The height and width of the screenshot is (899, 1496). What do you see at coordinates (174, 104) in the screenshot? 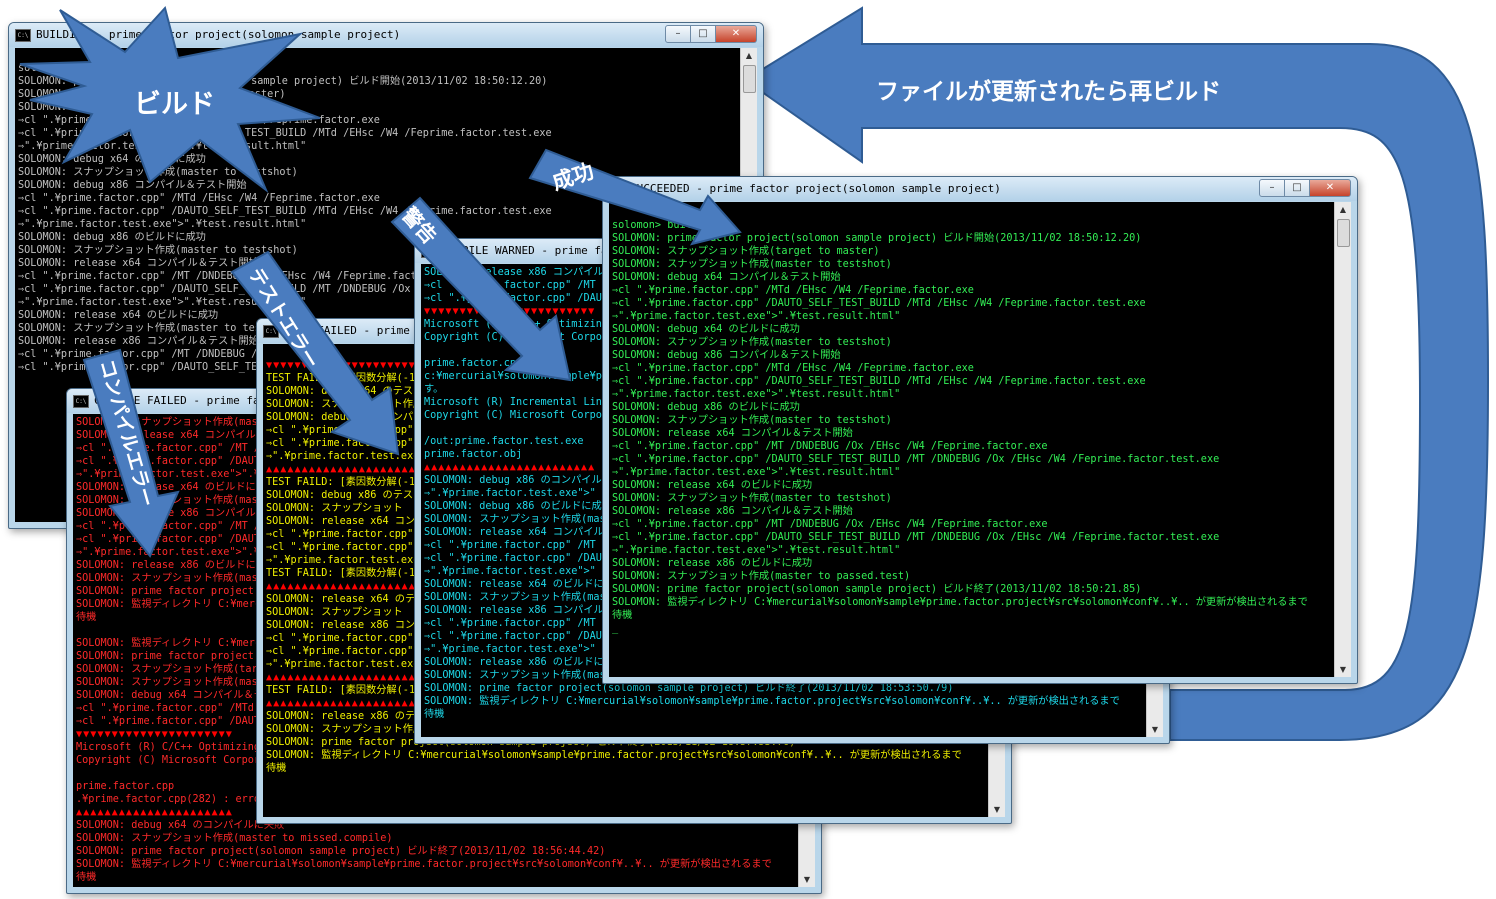
I see `build-callout-label: ビルド` at bounding box center [174, 104].